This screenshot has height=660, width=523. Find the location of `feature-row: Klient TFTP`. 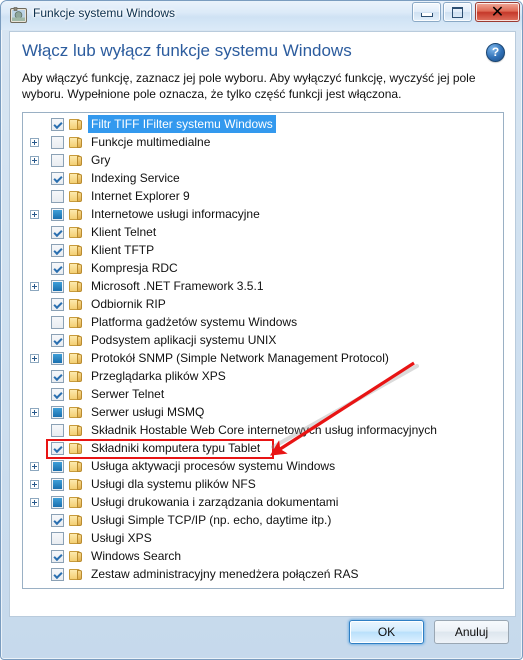

feature-row: Klient TFTP is located at coordinates (263, 250).